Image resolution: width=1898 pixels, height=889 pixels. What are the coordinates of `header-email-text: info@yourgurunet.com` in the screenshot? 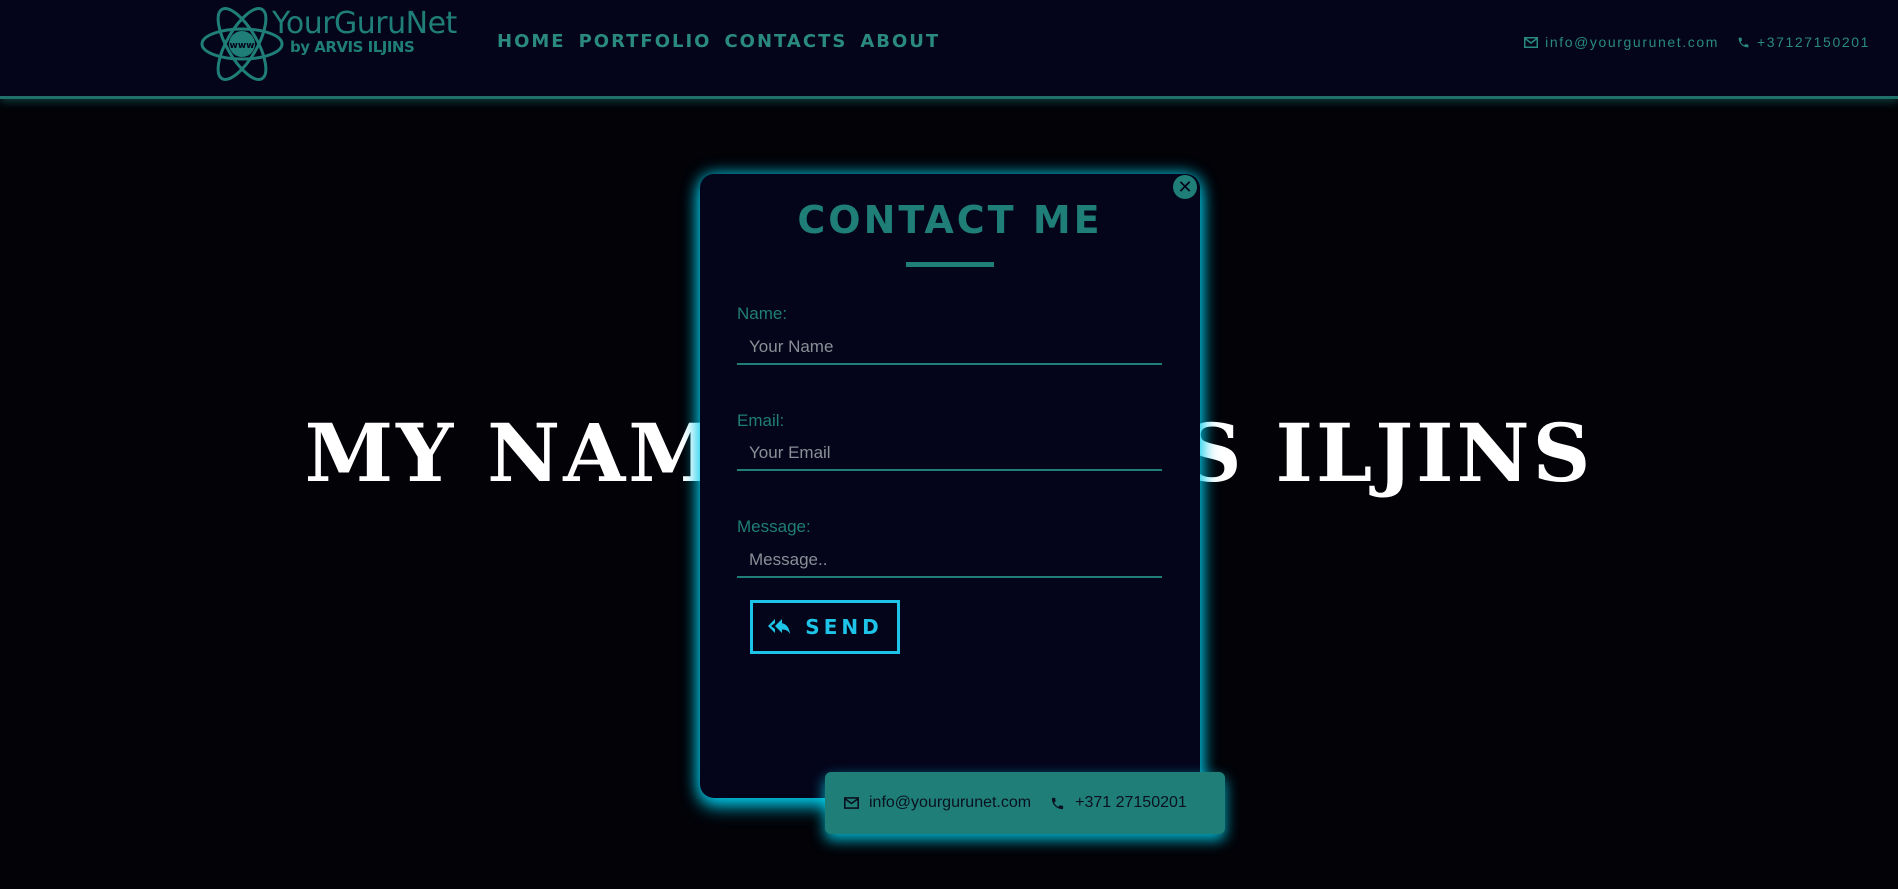 It's located at (1632, 42).